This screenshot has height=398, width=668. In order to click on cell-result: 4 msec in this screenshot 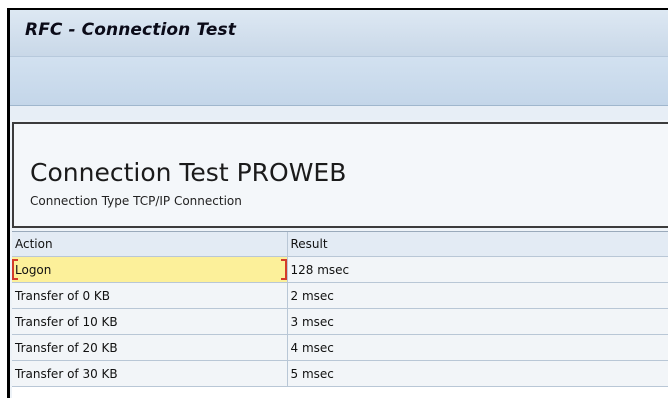, I will do `click(477, 347)`.